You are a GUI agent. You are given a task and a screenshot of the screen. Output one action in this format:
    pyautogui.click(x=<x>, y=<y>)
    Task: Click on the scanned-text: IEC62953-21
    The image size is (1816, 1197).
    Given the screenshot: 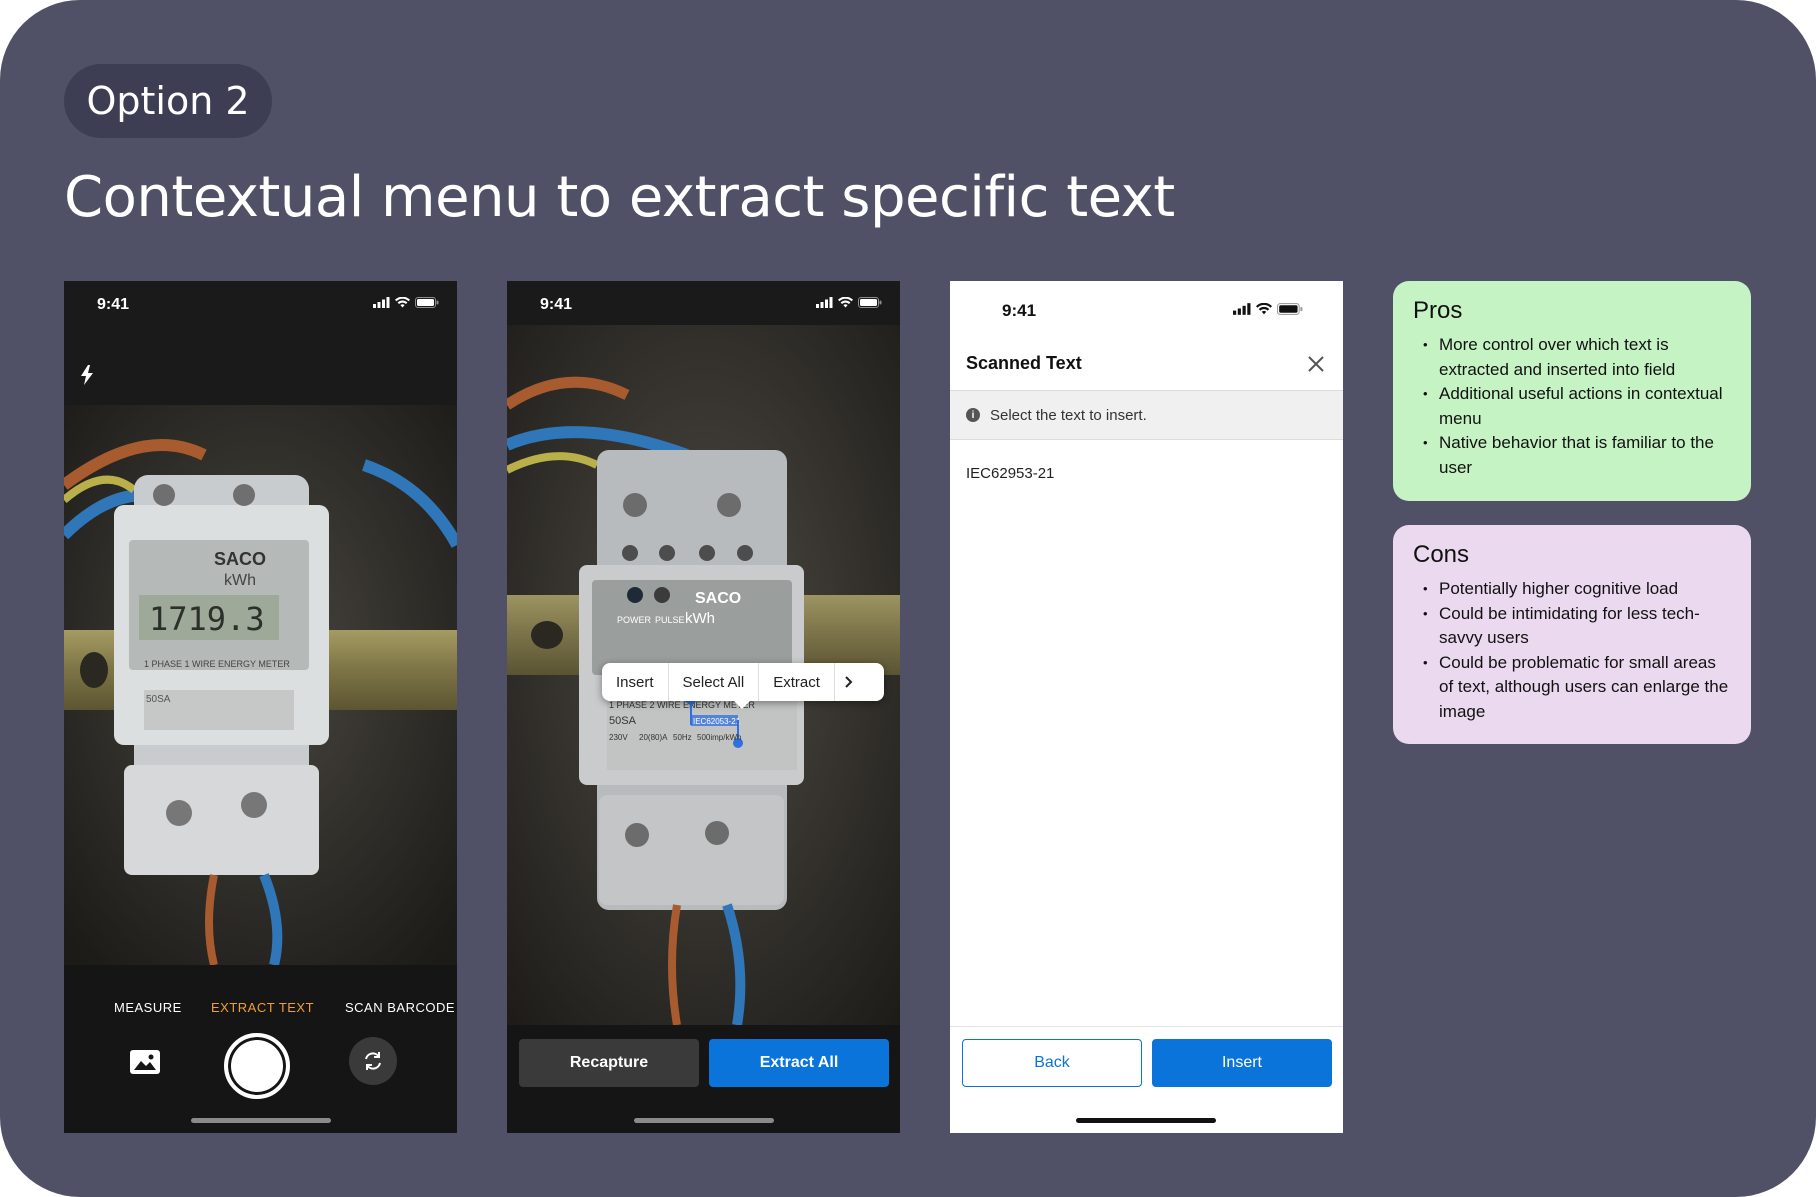 What is the action you would take?
    pyautogui.click(x=1010, y=473)
    